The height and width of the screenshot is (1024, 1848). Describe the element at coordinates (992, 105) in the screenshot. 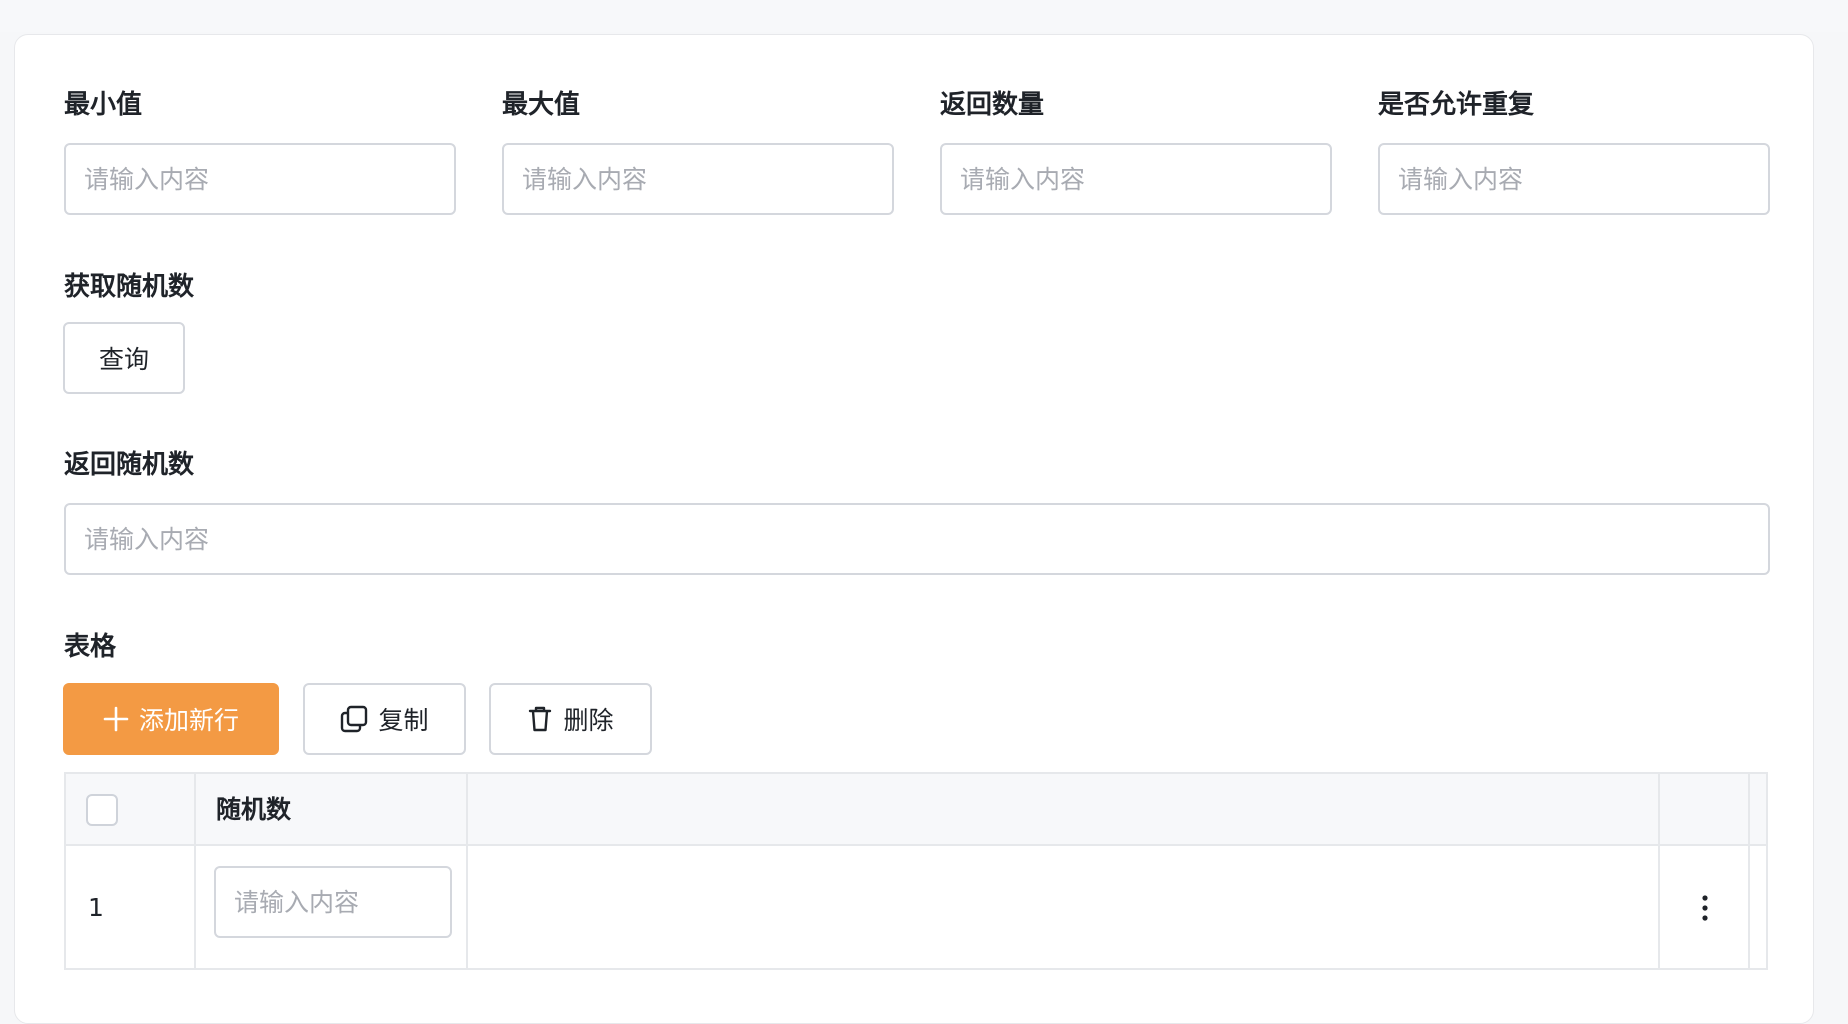

I see `return-count-label: 返回数量` at that location.